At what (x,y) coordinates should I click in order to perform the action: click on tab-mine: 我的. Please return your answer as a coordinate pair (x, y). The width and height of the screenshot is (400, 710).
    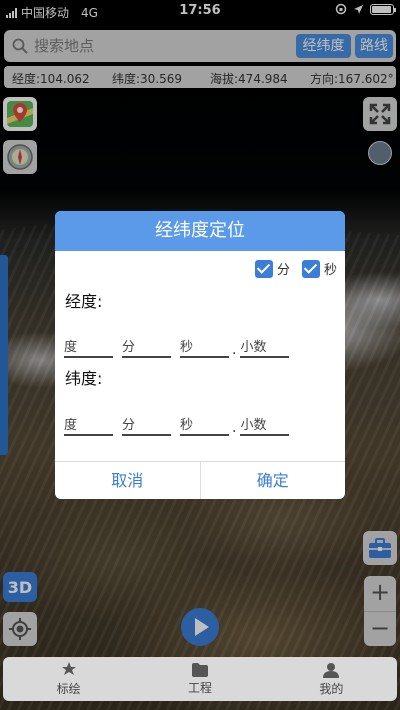
    Looking at the image, I should click on (331, 679).